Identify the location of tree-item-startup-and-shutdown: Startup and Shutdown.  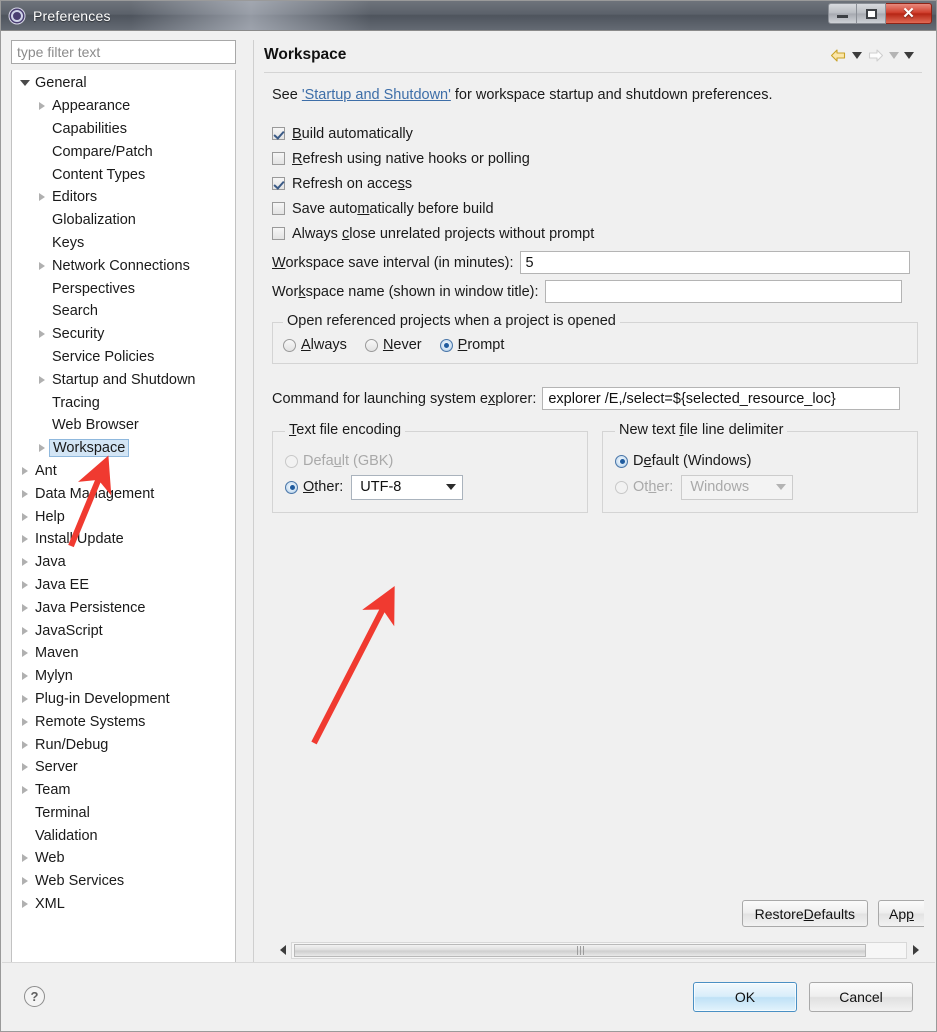
(123, 379).